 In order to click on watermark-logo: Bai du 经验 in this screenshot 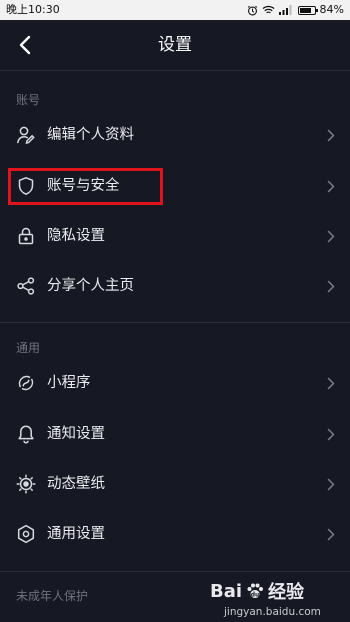, I will do `click(257, 591)`.